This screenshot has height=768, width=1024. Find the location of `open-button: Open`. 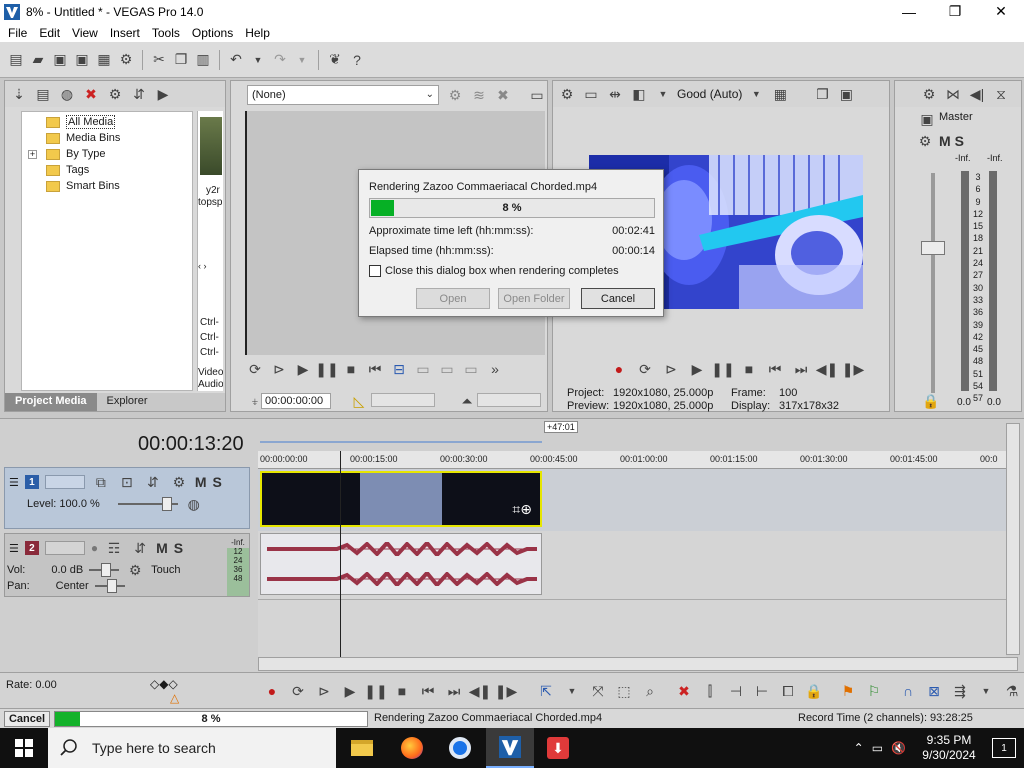

open-button: Open is located at coordinates (453, 298).